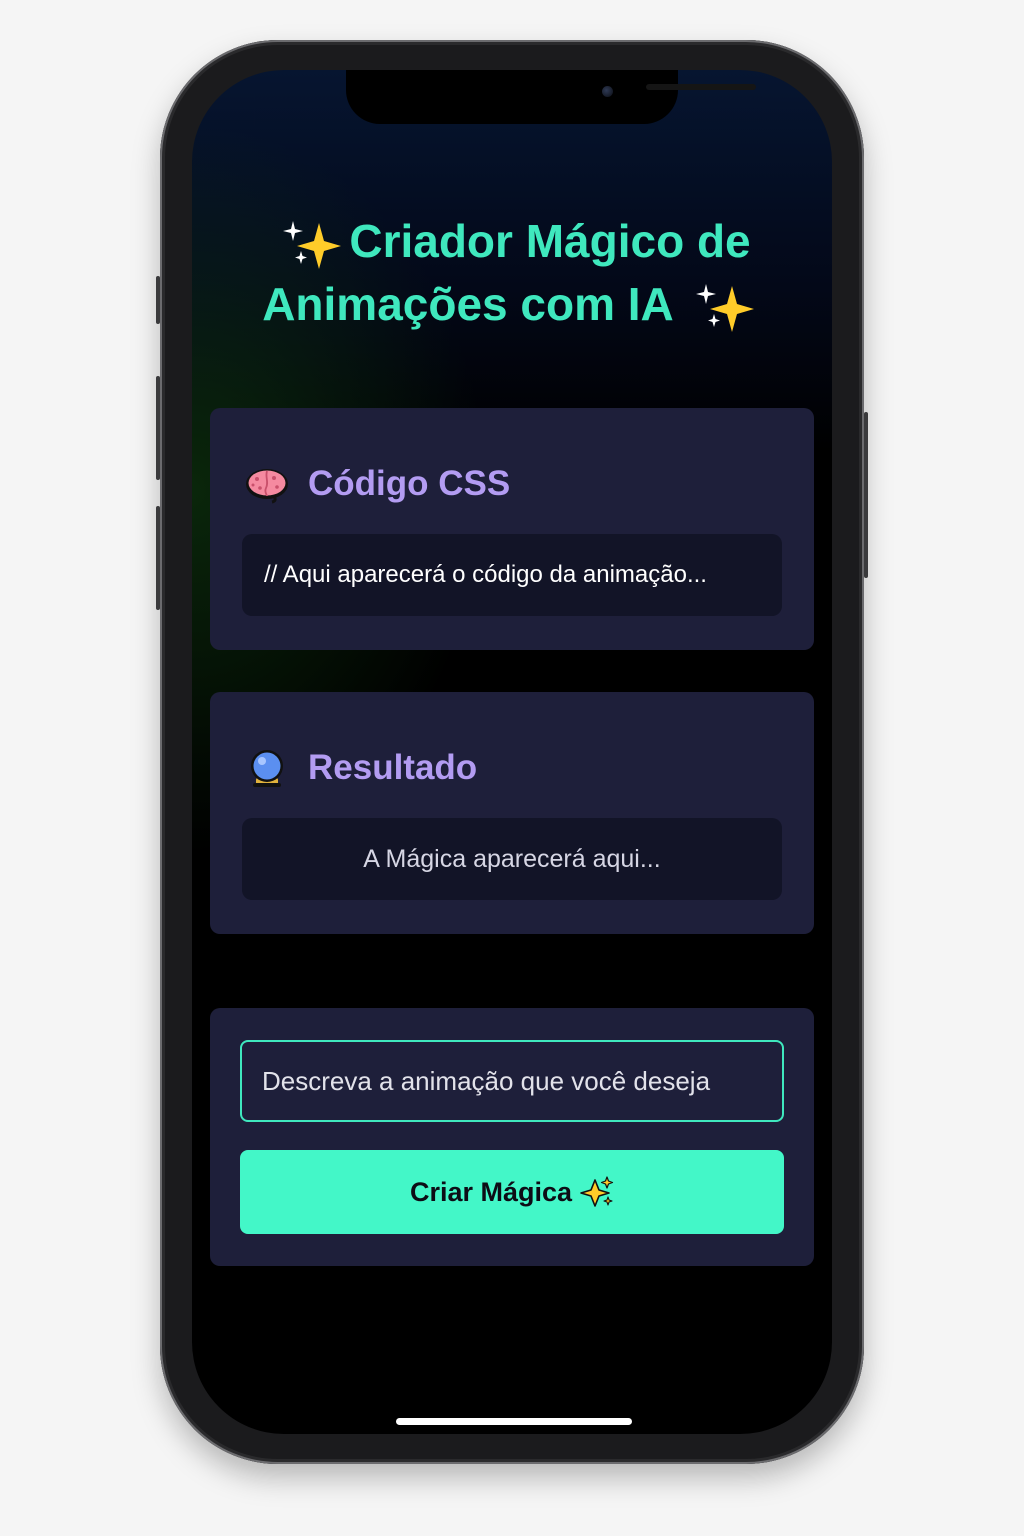  I want to click on camera-lens, so click(607, 91).